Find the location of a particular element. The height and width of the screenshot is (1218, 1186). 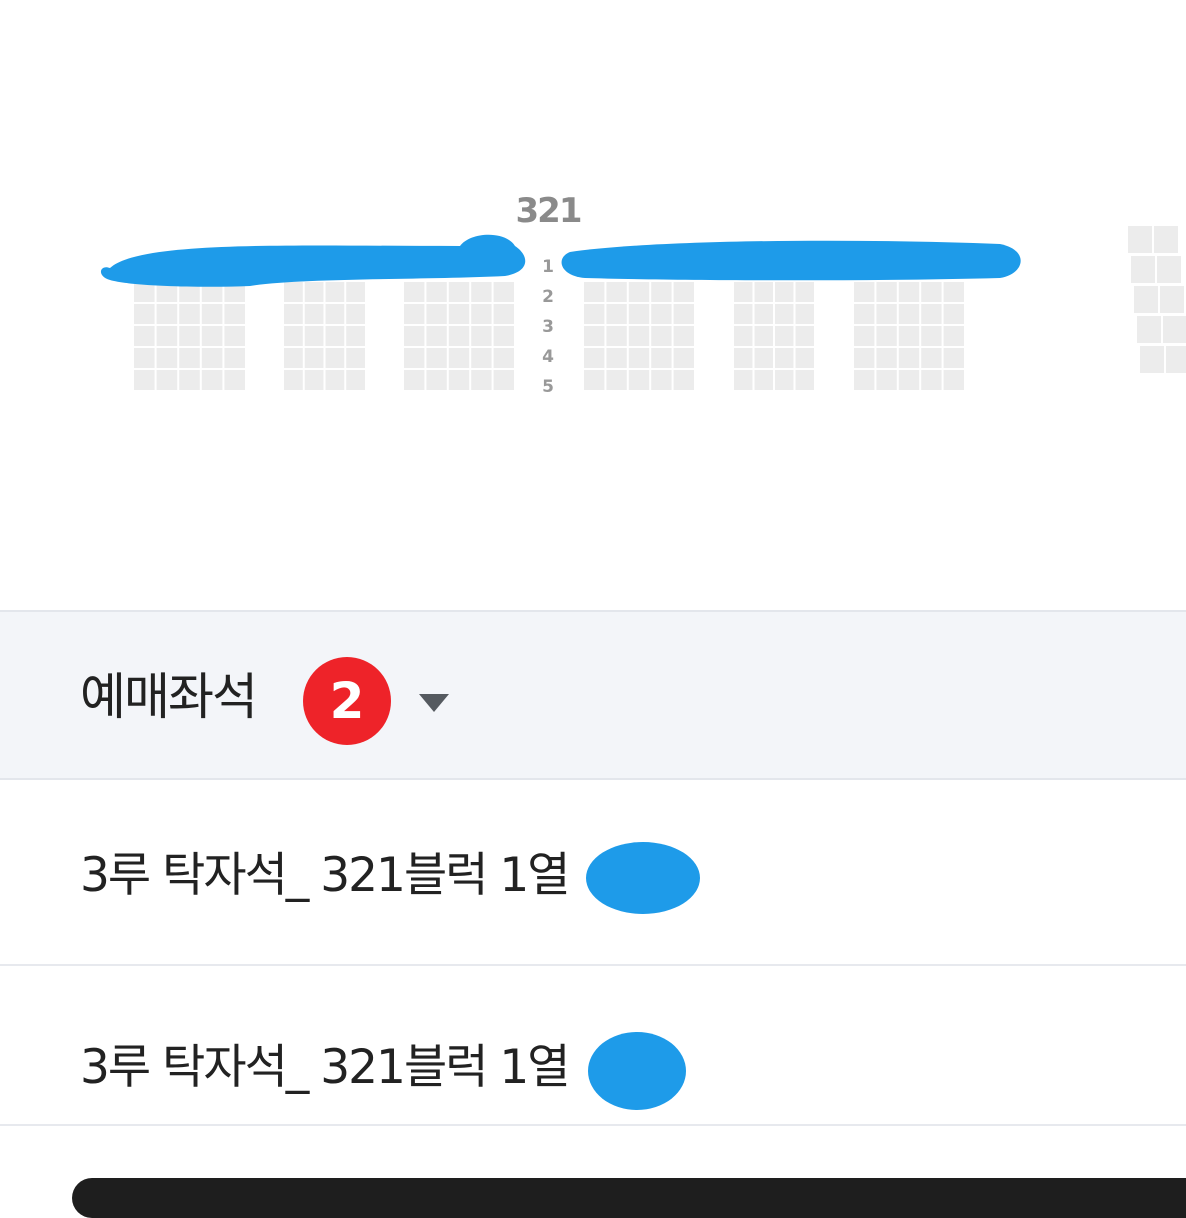

booked-seats-header: 예매좌석 2 is located at coordinates (593, 695).